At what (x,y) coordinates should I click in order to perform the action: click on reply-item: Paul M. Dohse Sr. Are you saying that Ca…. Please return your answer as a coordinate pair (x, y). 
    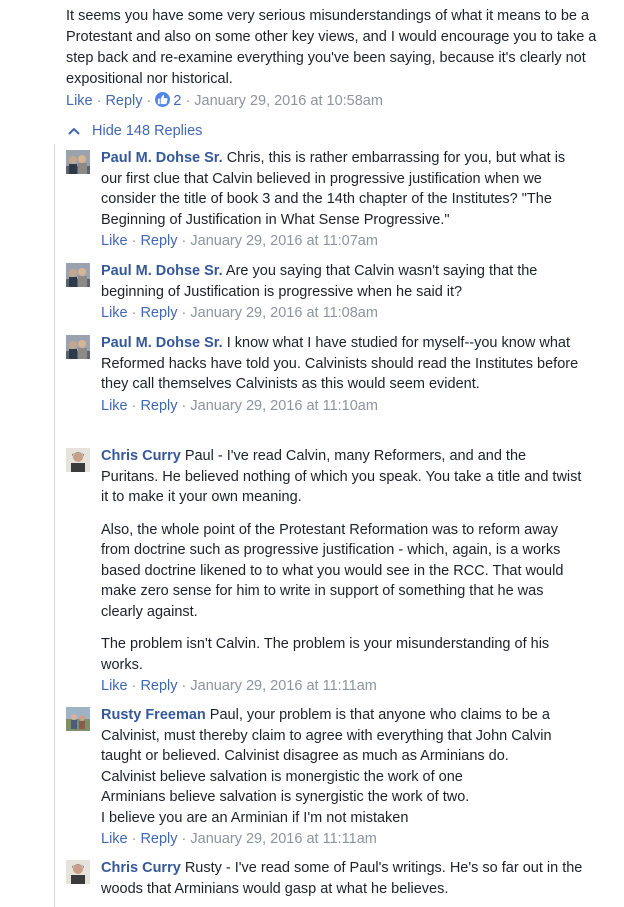
    Looking at the image, I should click on (326, 292).